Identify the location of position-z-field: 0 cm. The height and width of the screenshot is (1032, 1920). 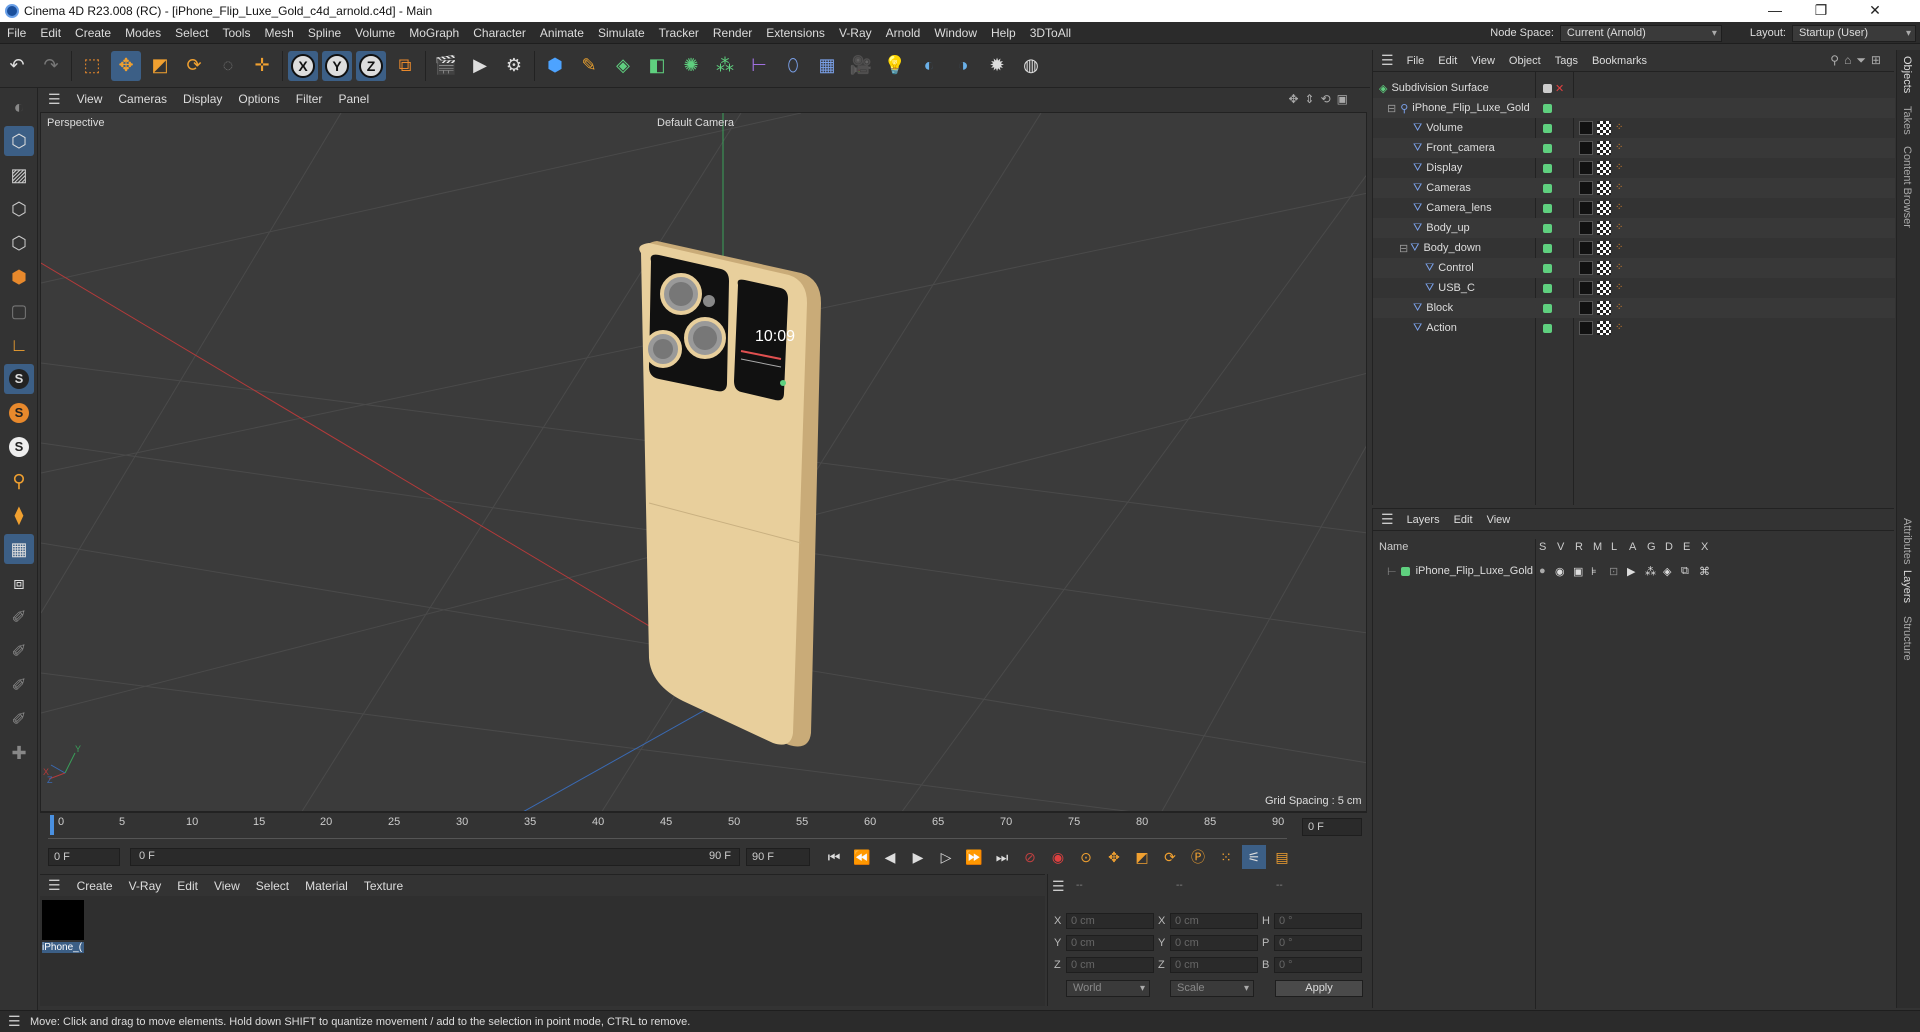
(1110, 965).